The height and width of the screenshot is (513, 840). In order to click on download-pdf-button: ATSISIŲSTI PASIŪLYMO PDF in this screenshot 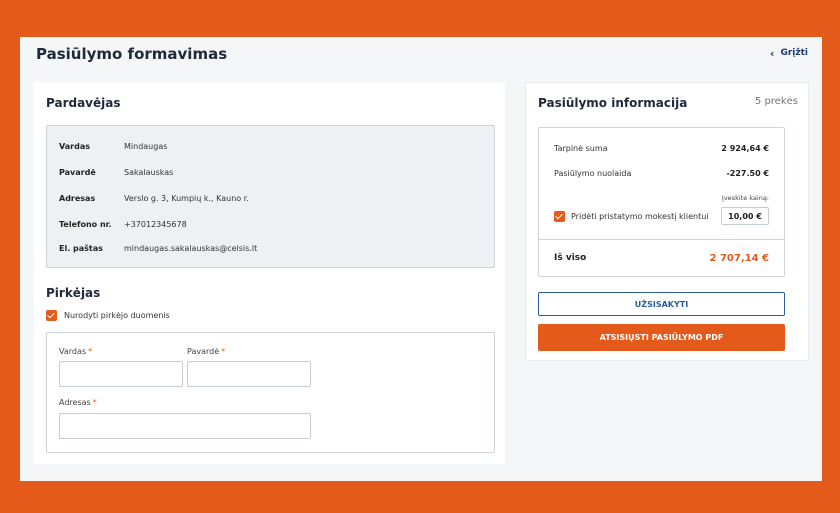, I will do `click(661, 337)`.